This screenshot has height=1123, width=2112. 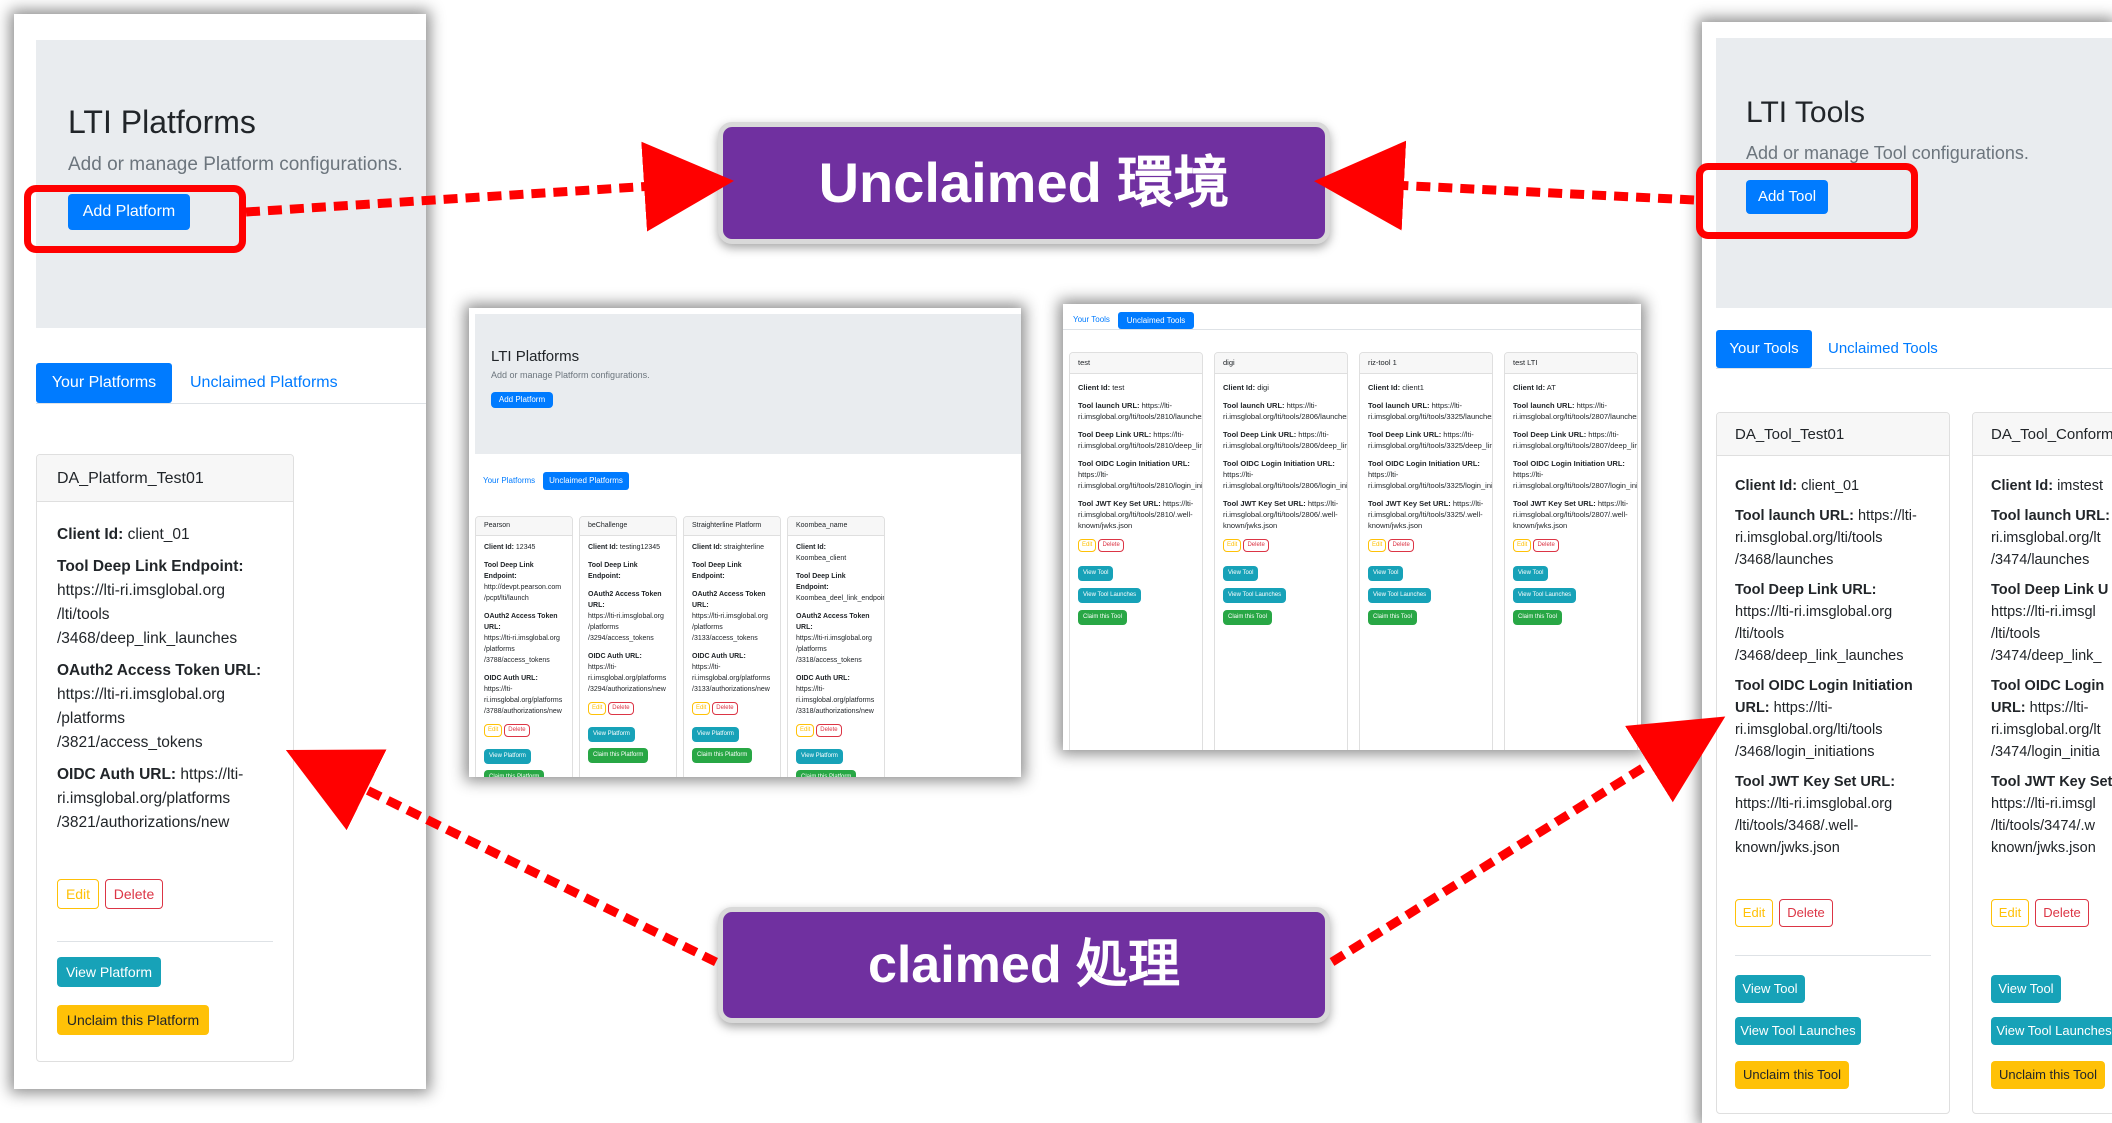 What do you see at coordinates (162, 122) in the screenshot?
I see `platforms-title: LTI Platforms` at bounding box center [162, 122].